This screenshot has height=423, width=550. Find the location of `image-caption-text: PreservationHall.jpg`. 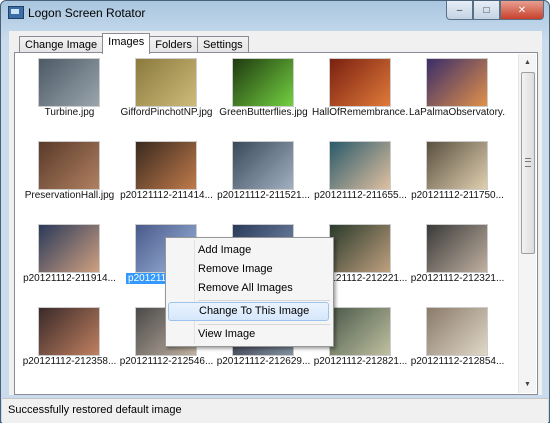

image-caption-text: PreservationHall.jpg is located at coordinates (69, 195).